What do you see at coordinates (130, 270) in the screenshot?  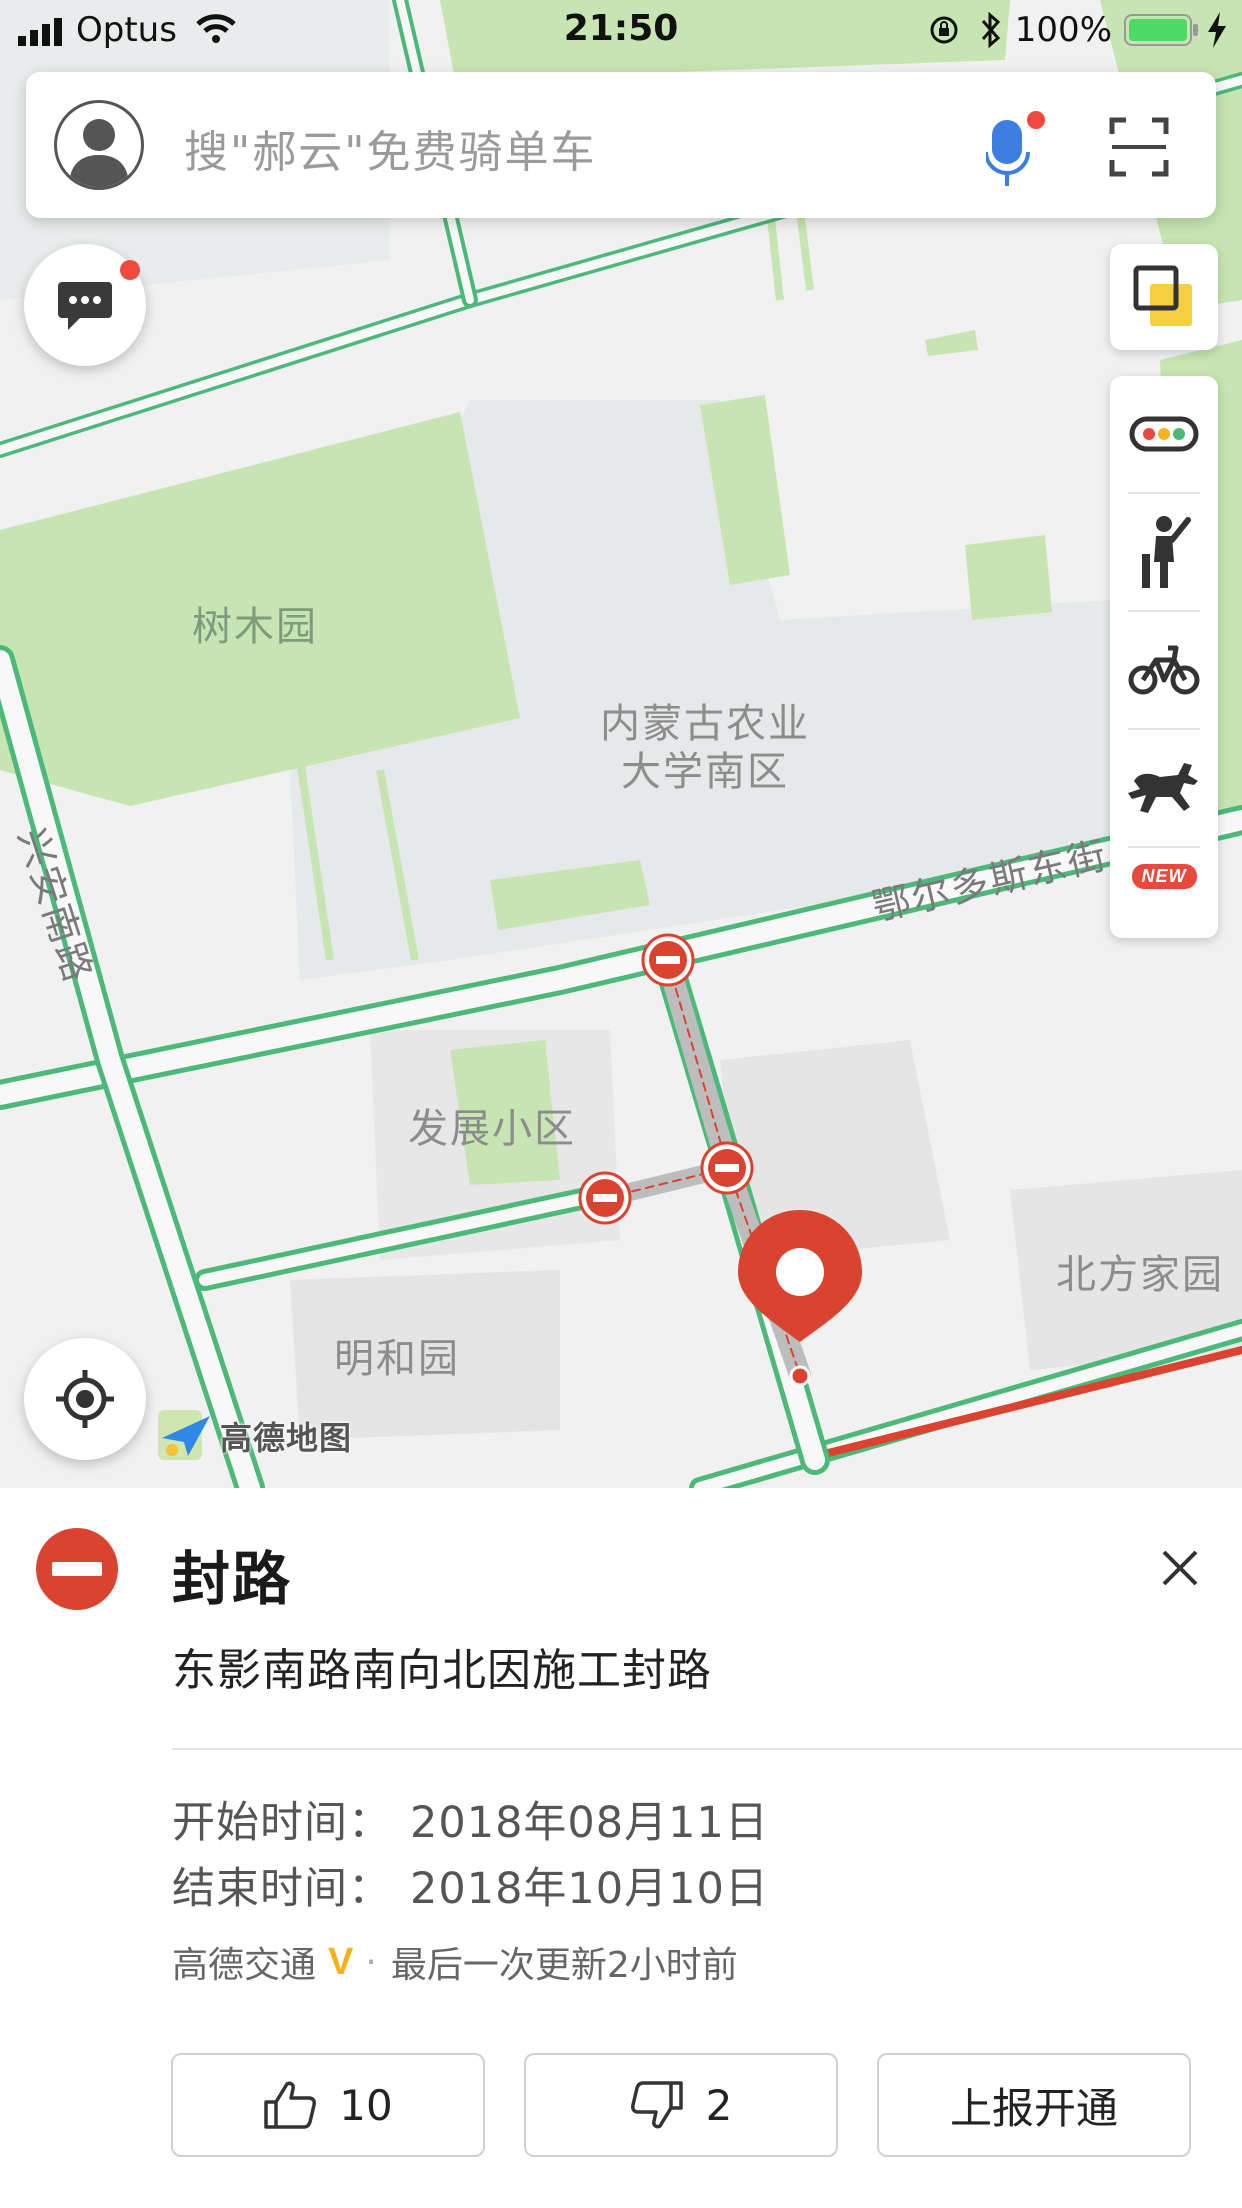 I see `notification-dot` at bounding box center [130, 270].